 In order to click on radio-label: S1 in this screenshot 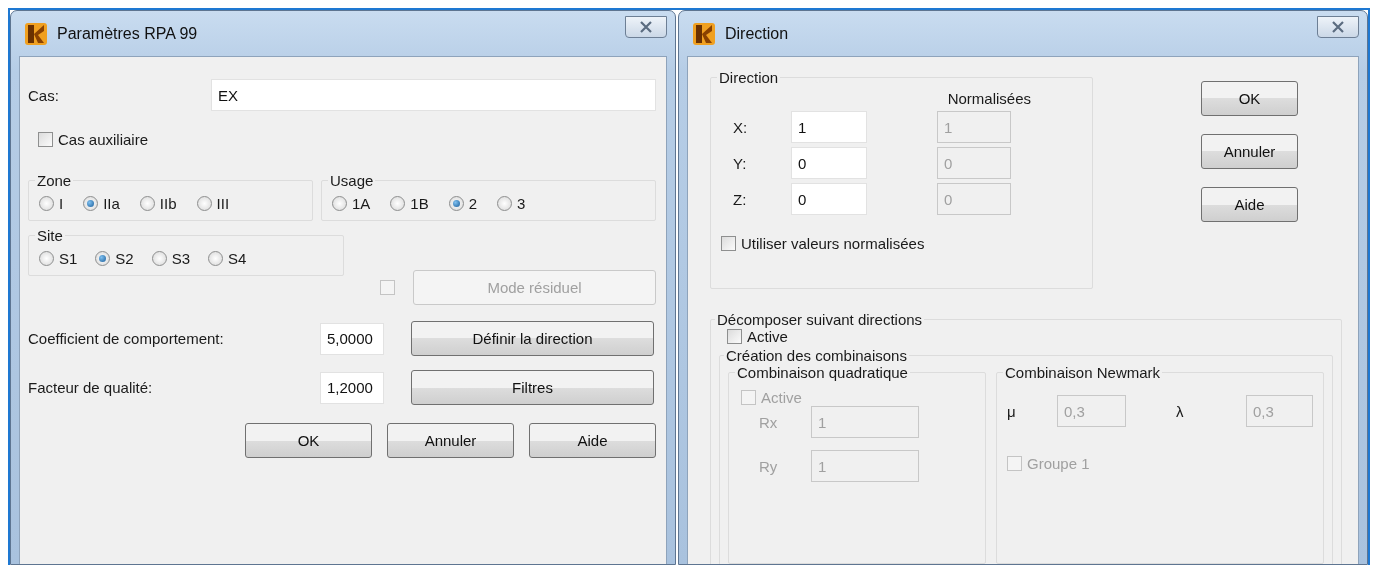, I will do `click(68, 258)`.